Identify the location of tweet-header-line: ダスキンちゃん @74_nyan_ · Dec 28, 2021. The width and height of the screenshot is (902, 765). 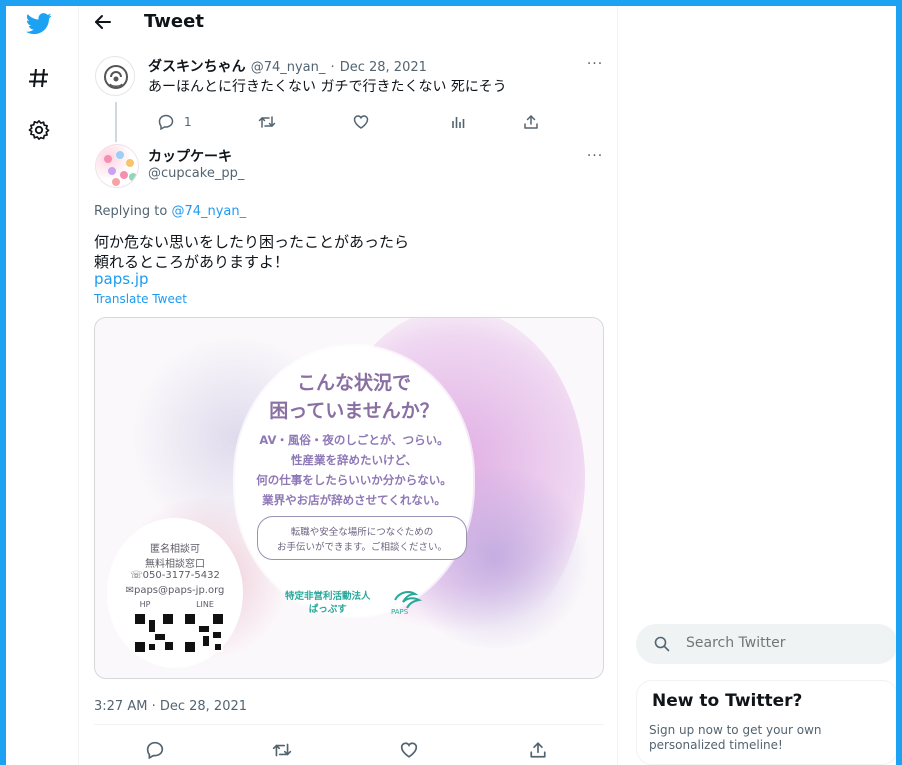
(287, 66).